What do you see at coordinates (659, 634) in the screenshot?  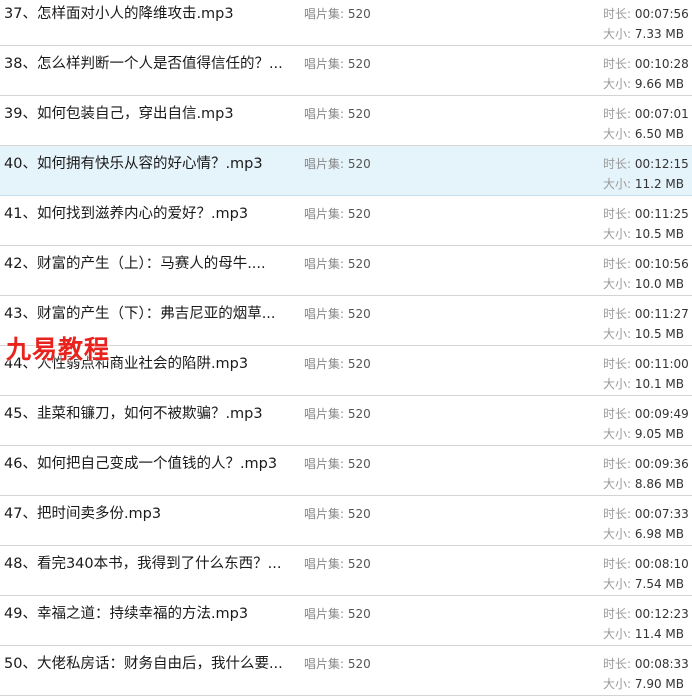 I see `size-value: 11.4 MB` at bounding box center [659, 634].